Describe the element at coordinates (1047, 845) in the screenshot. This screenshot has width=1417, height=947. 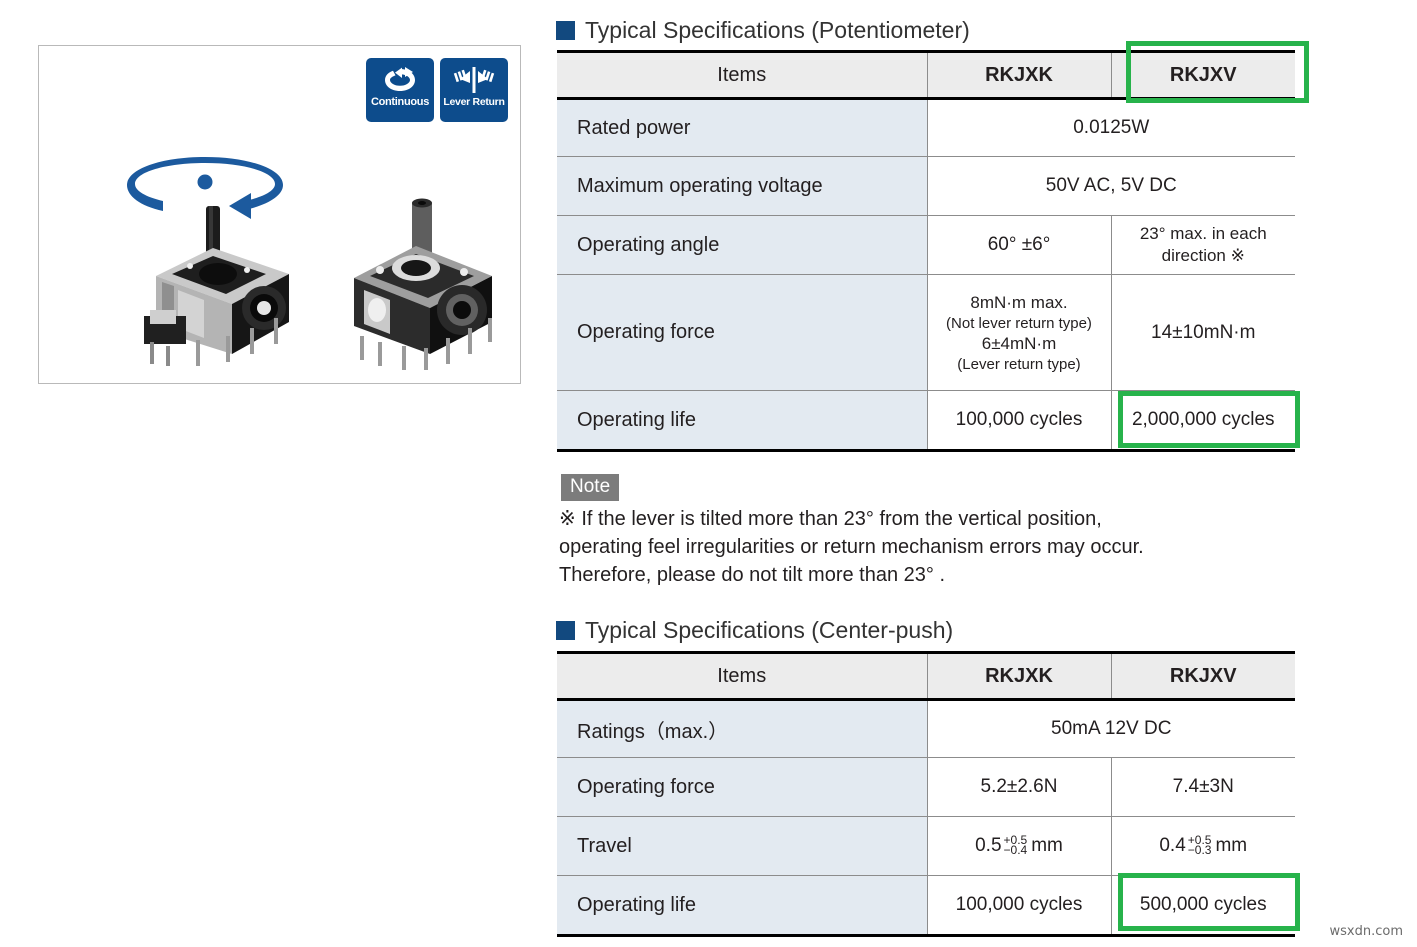
I see `travel-rkjxk-unit: mm` at that location.